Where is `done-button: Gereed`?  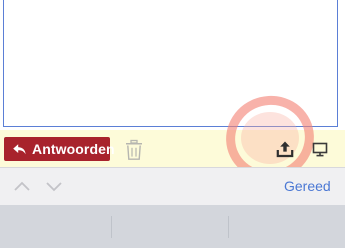 done-button: Gereed is located at coordinates (307, 186).